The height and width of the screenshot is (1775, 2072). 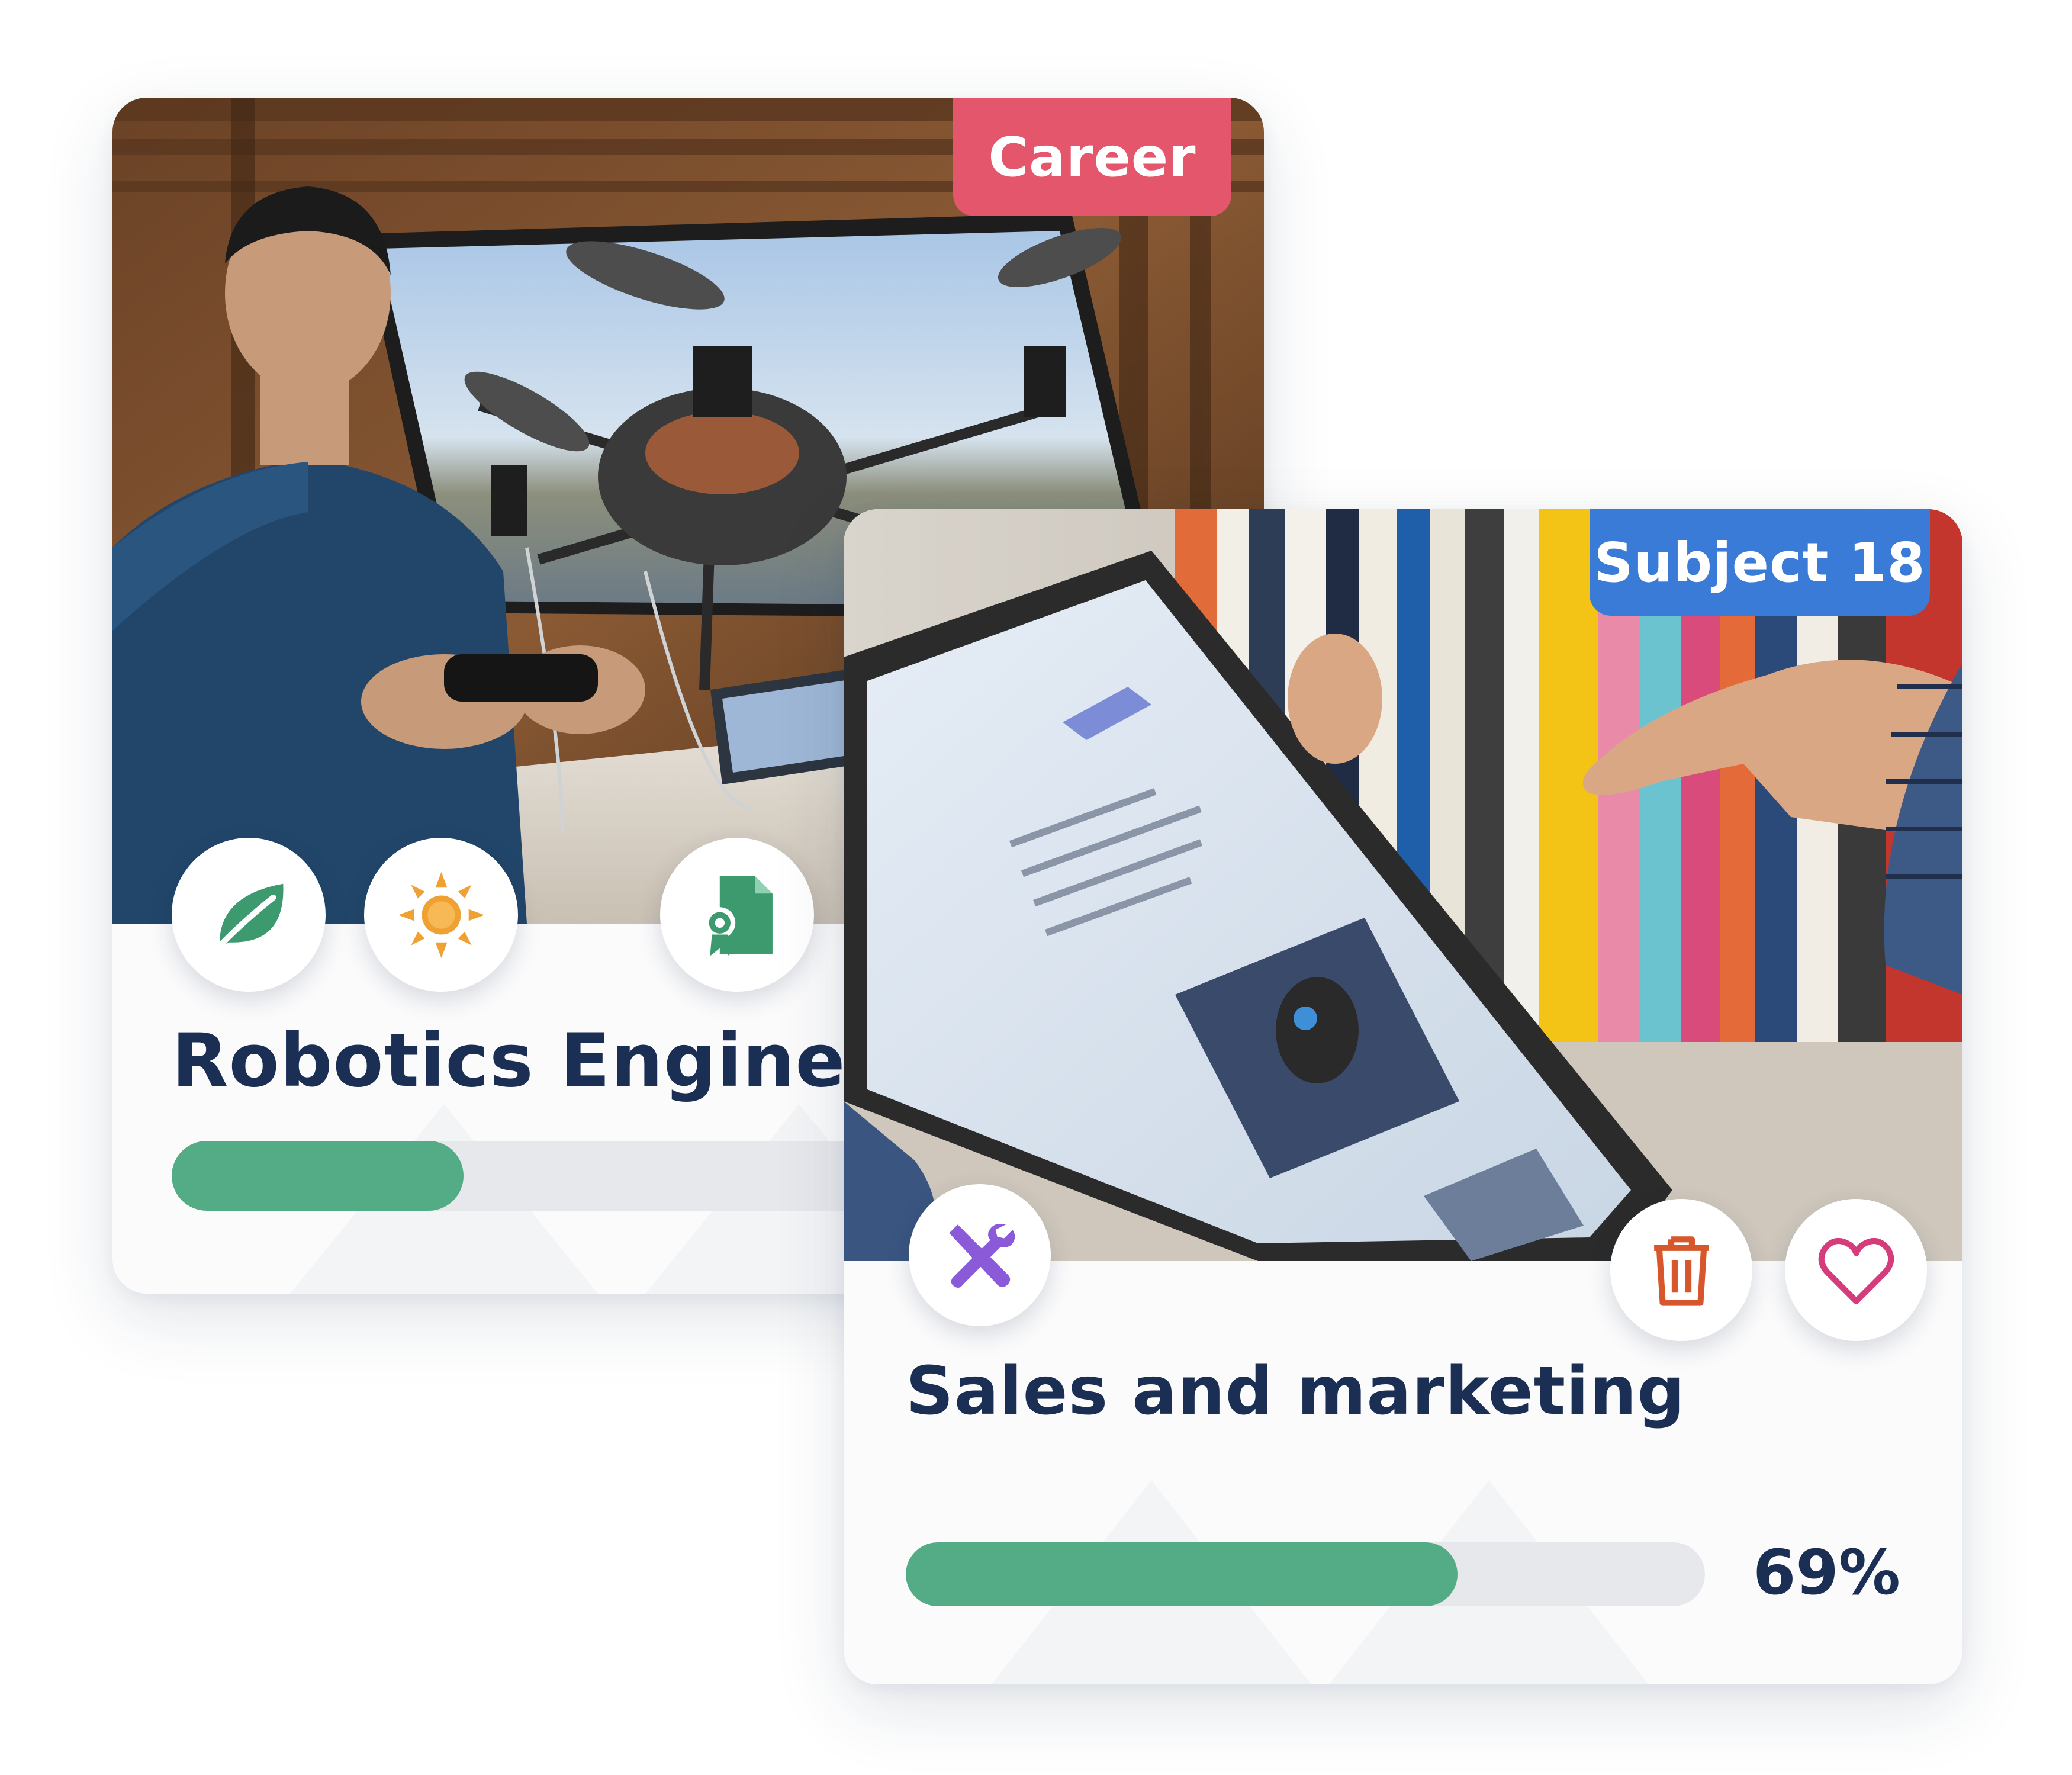 I want to click on favorite-button, so click(x=1856, y=1270).